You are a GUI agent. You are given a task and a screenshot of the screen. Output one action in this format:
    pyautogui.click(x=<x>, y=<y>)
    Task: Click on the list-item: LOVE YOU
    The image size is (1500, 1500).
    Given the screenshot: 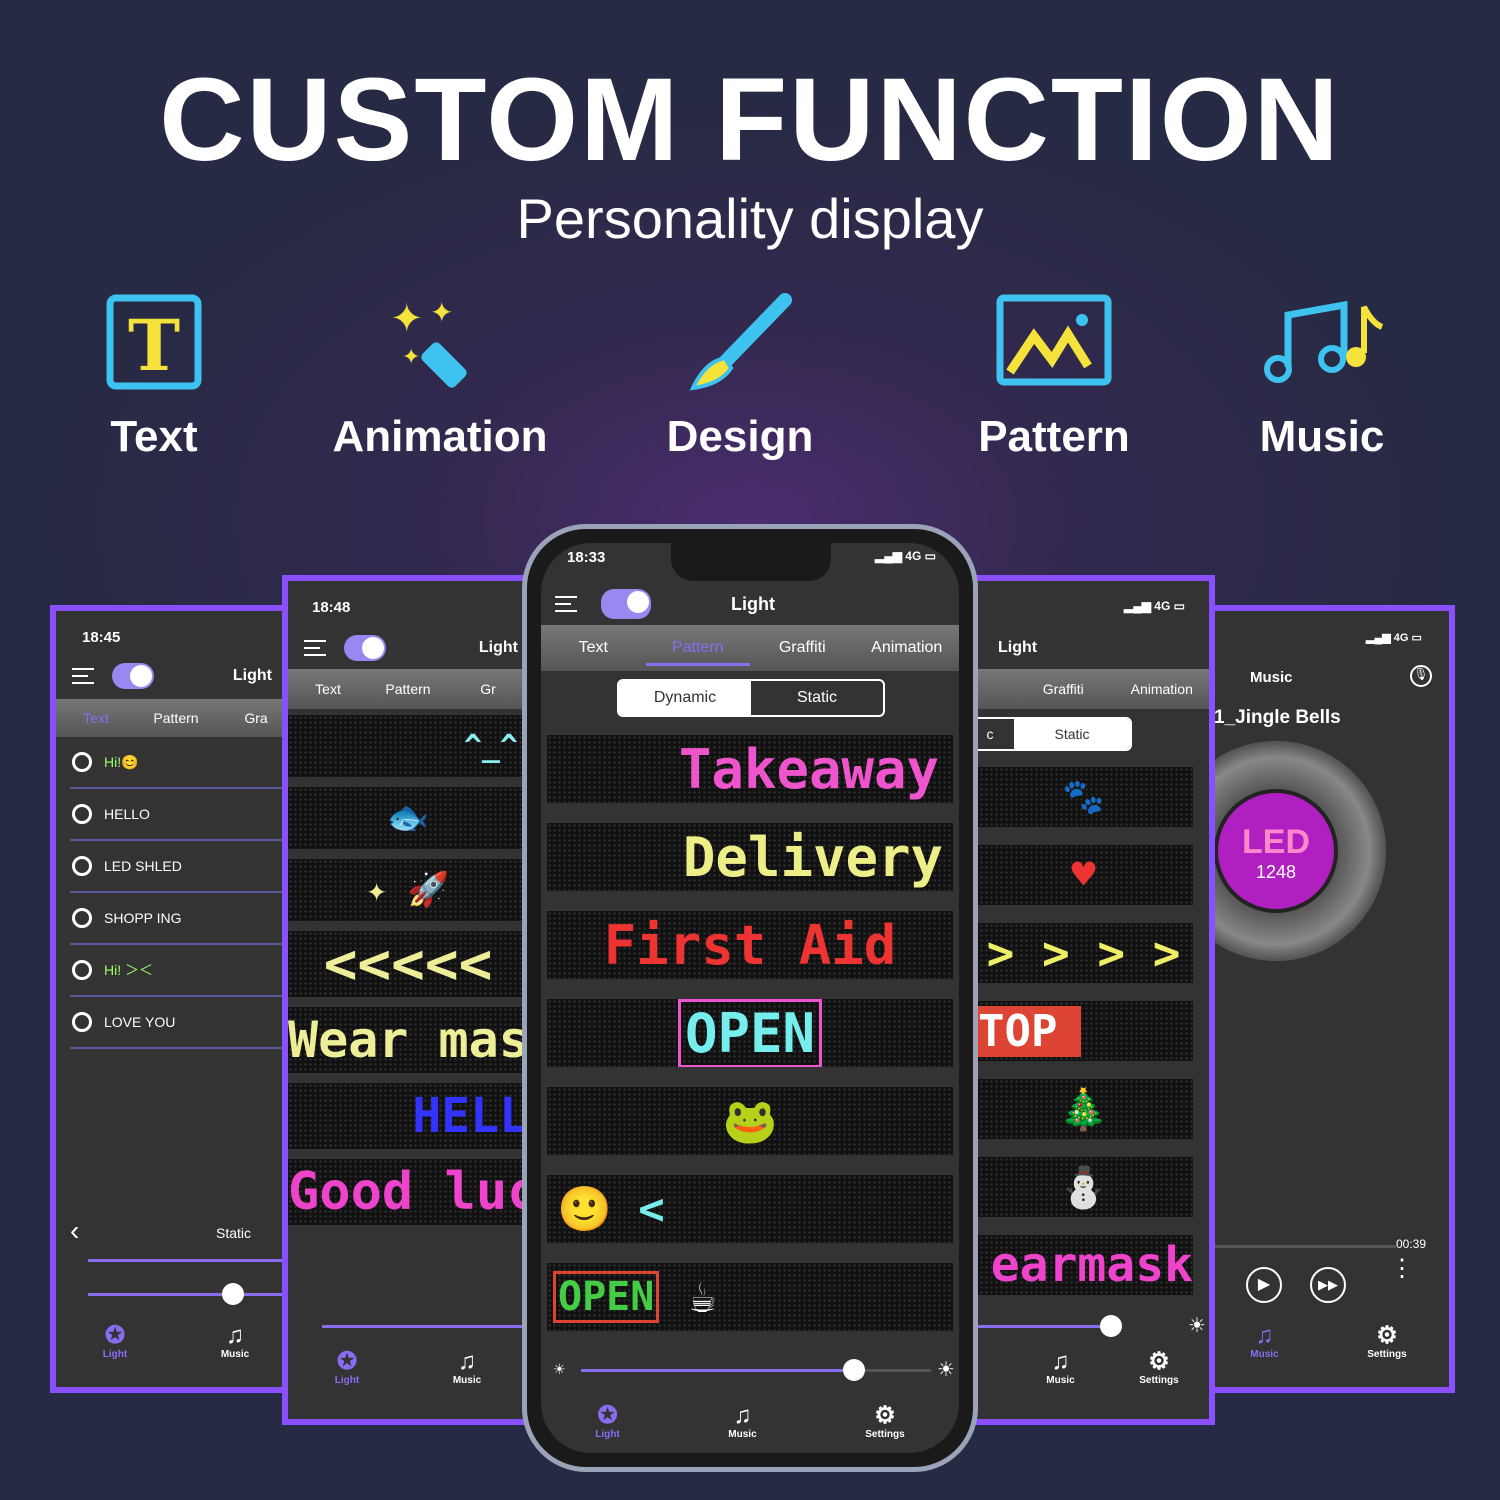 What is the action you would take?
    pyautogui.click(x=182, y=1023)
    